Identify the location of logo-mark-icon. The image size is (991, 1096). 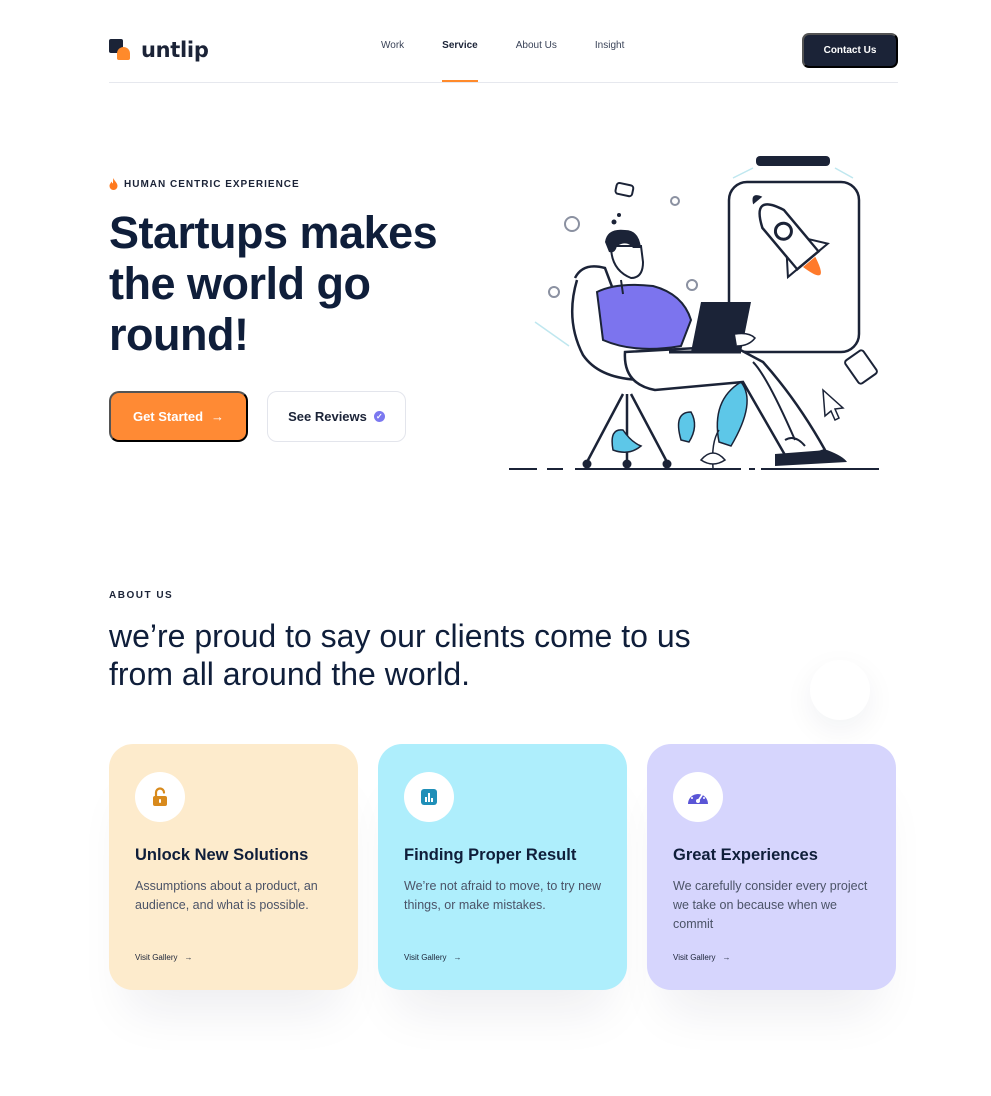
(120, 50).